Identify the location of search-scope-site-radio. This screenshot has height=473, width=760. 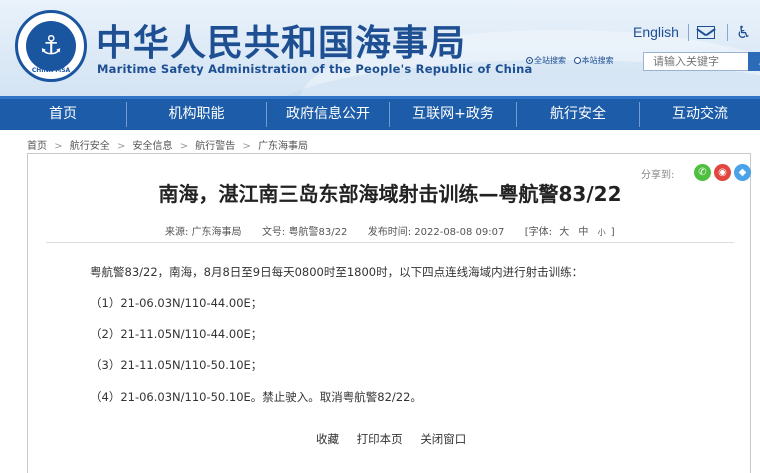
(529, 60).